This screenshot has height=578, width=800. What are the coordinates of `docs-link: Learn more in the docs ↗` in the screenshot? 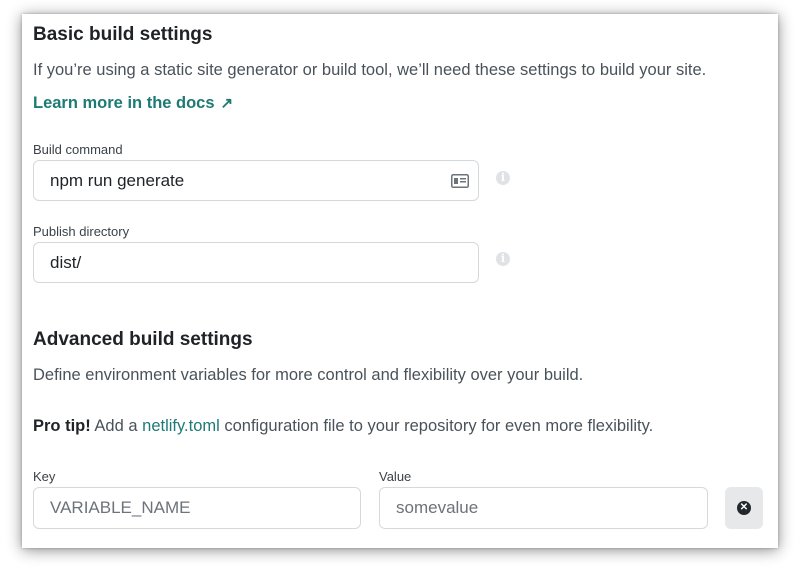 It's located at (133, 103).